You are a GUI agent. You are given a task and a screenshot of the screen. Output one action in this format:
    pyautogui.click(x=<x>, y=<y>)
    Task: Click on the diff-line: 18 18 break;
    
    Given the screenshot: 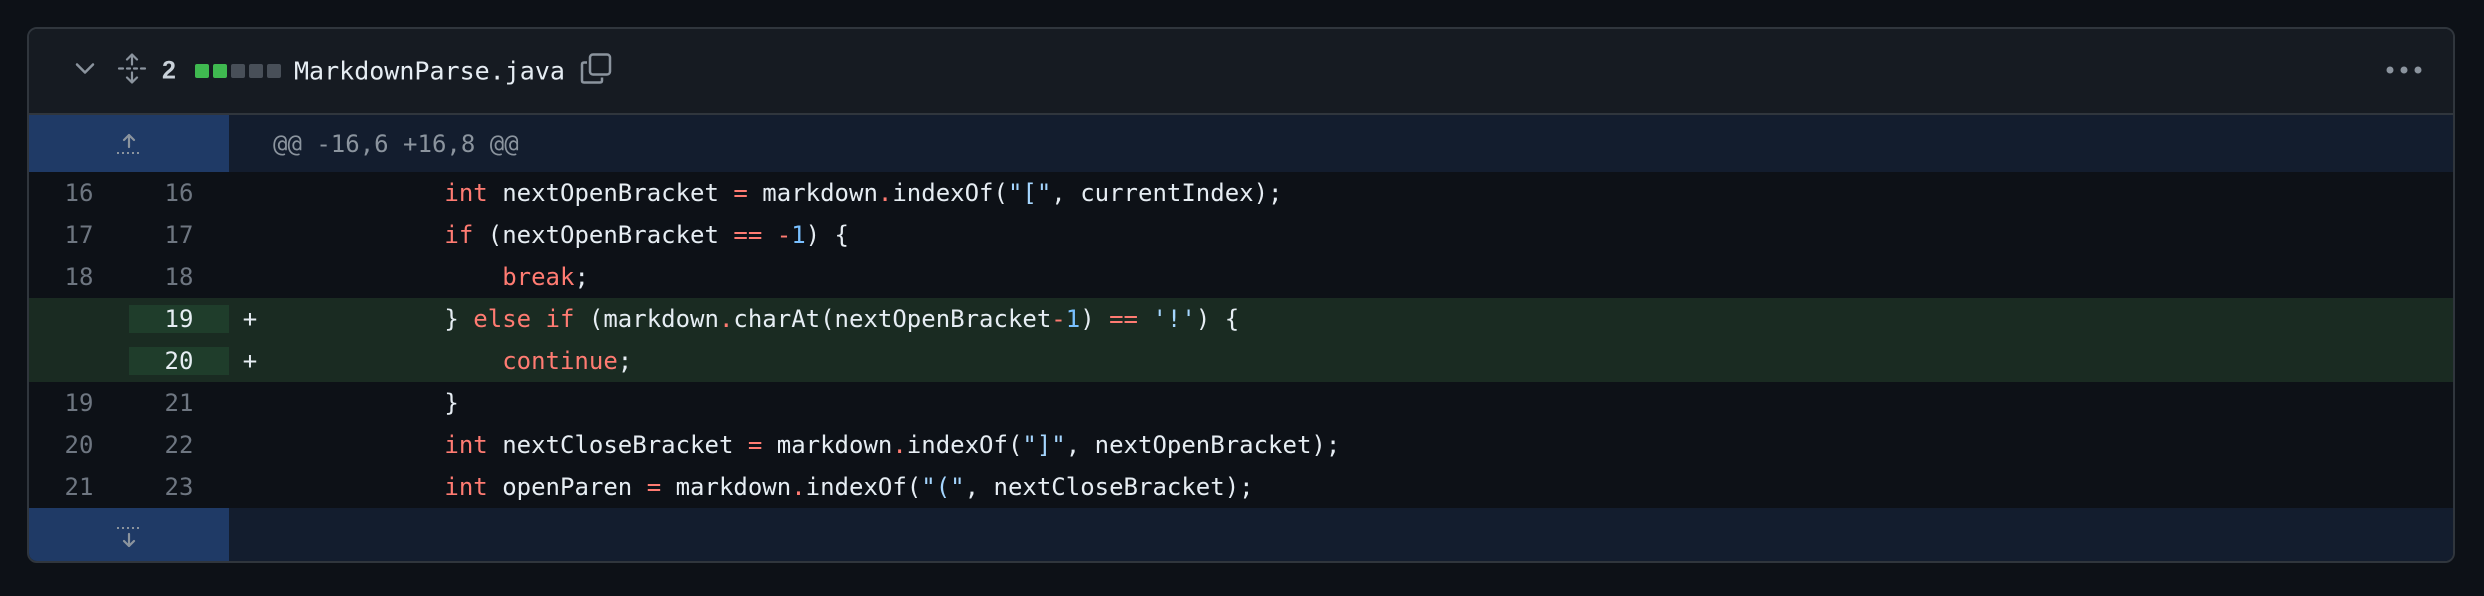 What is the action you would take?
    pyautogui.click(x=1241, y=277)
    